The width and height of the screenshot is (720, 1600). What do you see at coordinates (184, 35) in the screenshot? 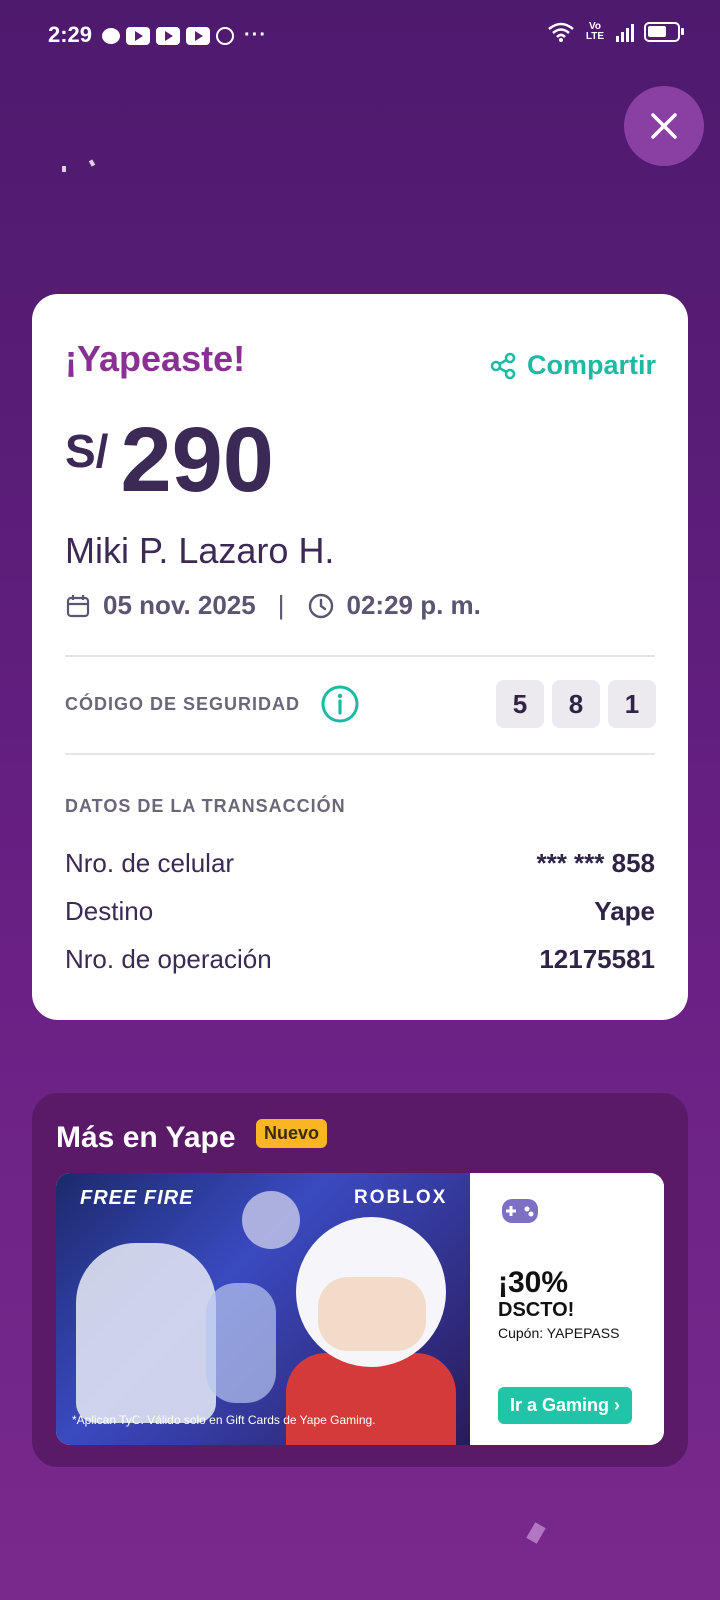
I see `notification-icons: ···` at bounding box center [184, 35].